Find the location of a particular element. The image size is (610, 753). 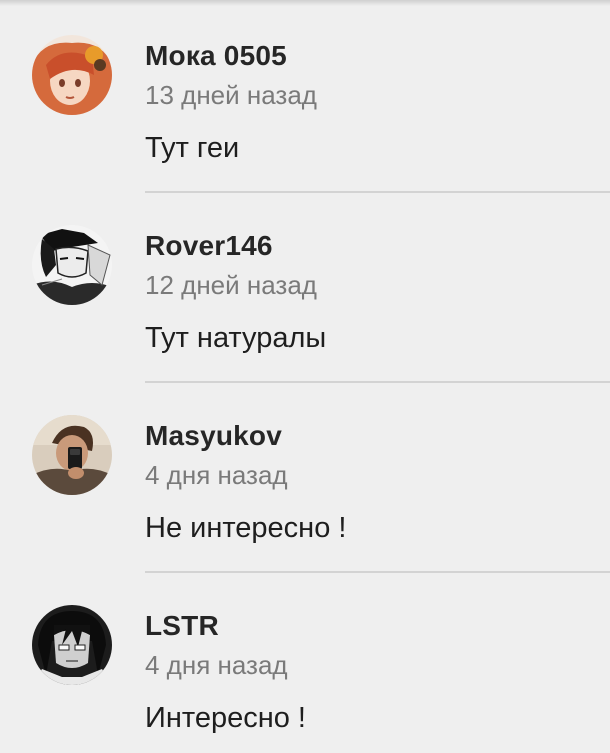

manga-character-avatar-icon is located at coordinates (72, 265).